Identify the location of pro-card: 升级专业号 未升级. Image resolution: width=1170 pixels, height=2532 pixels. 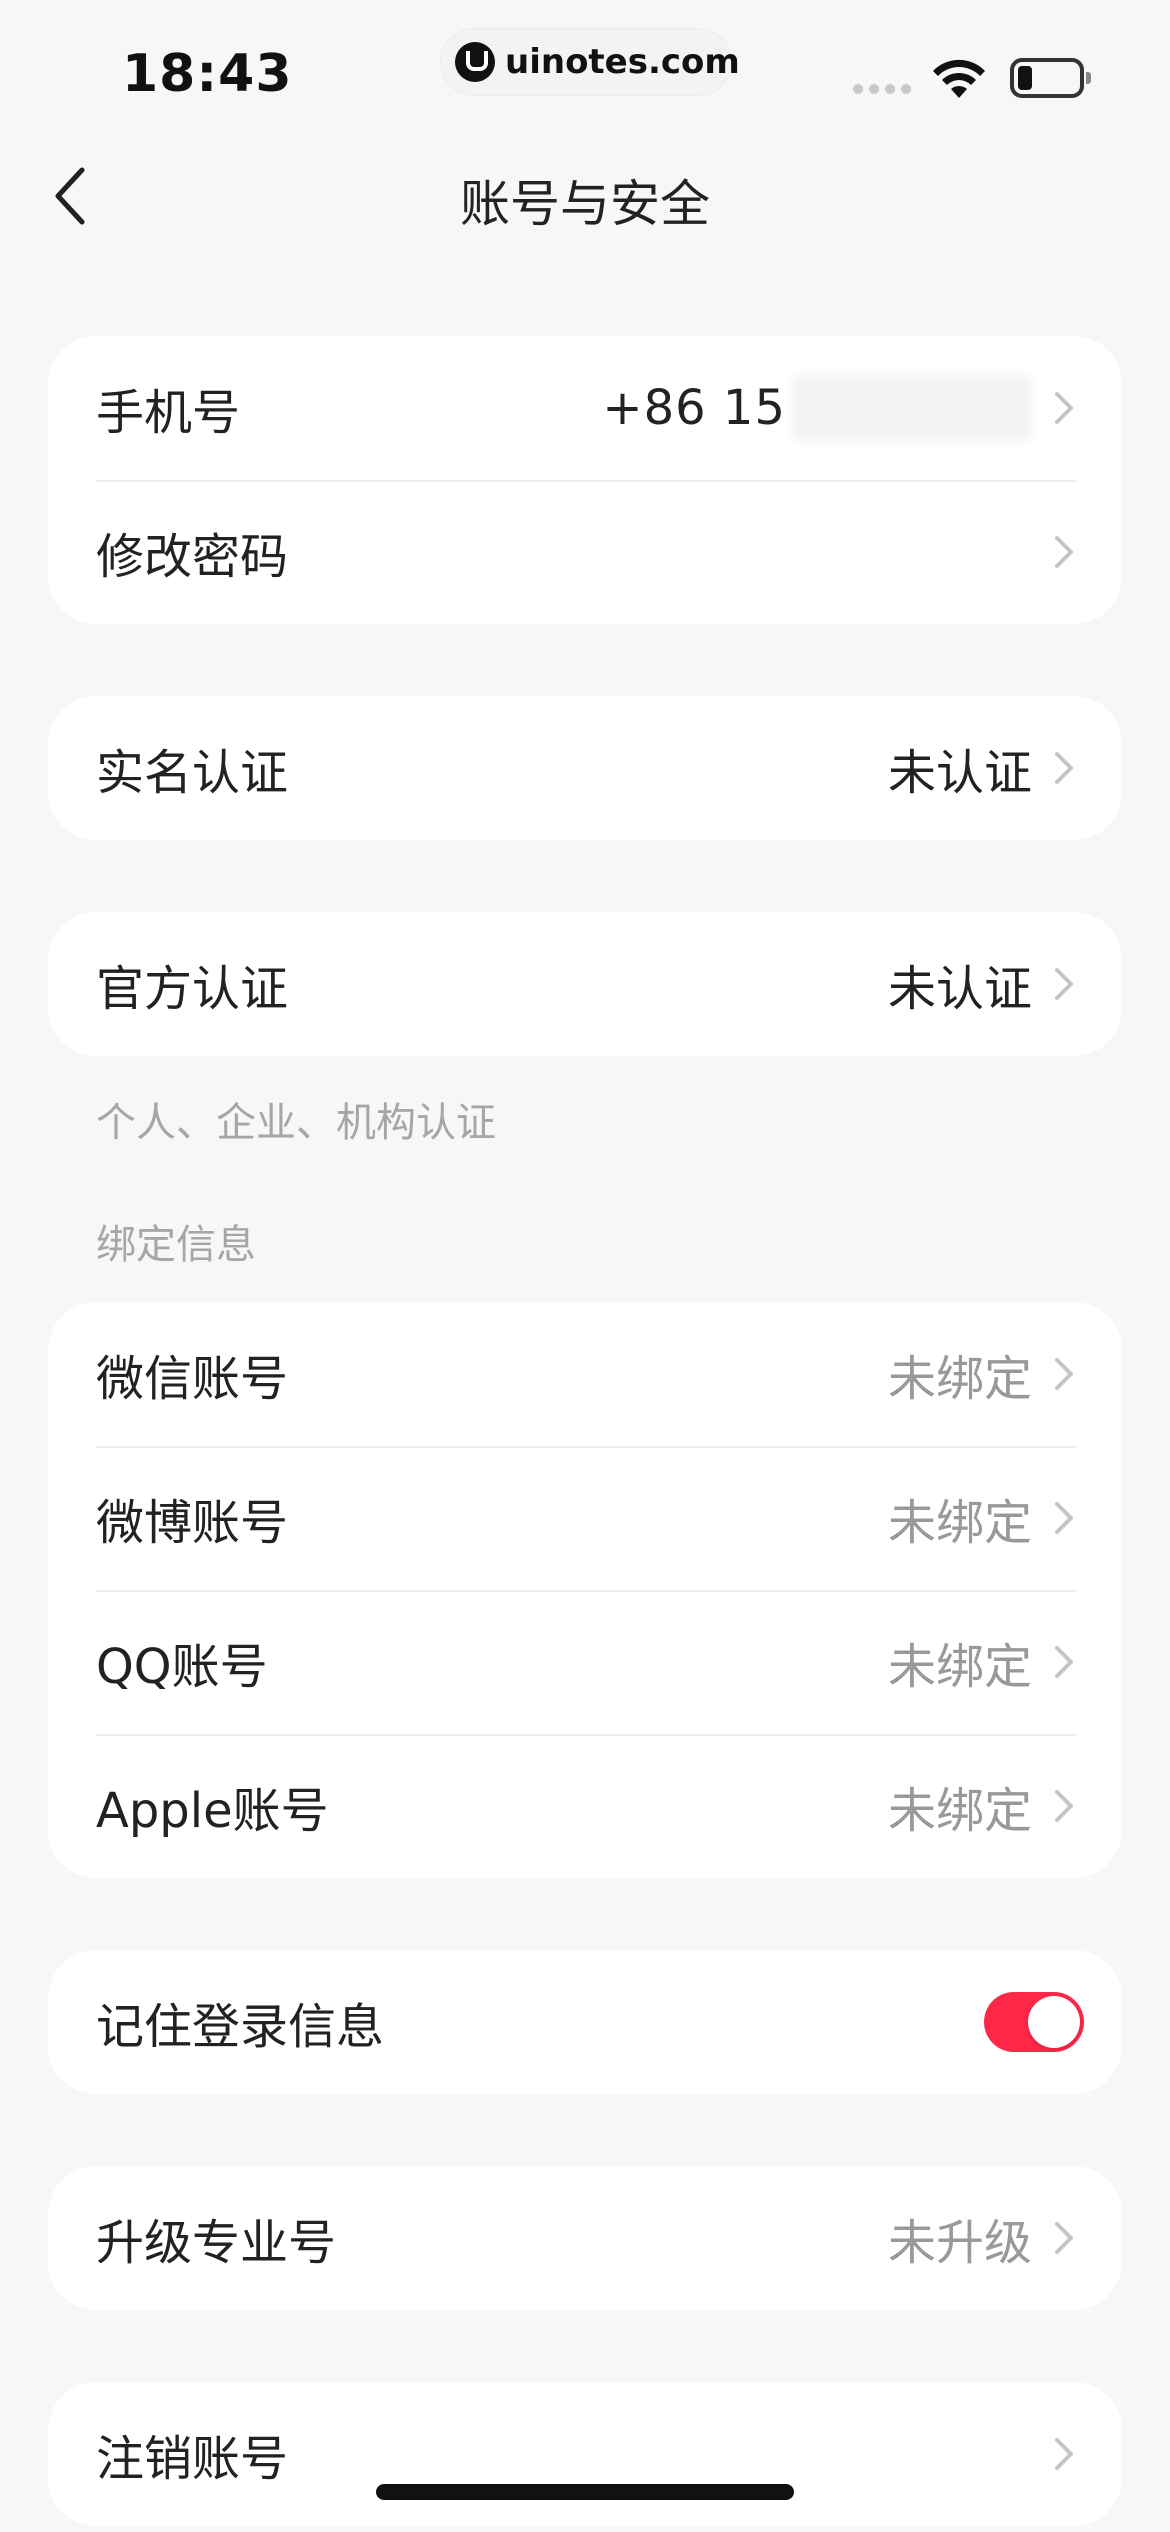
(585, 2238).